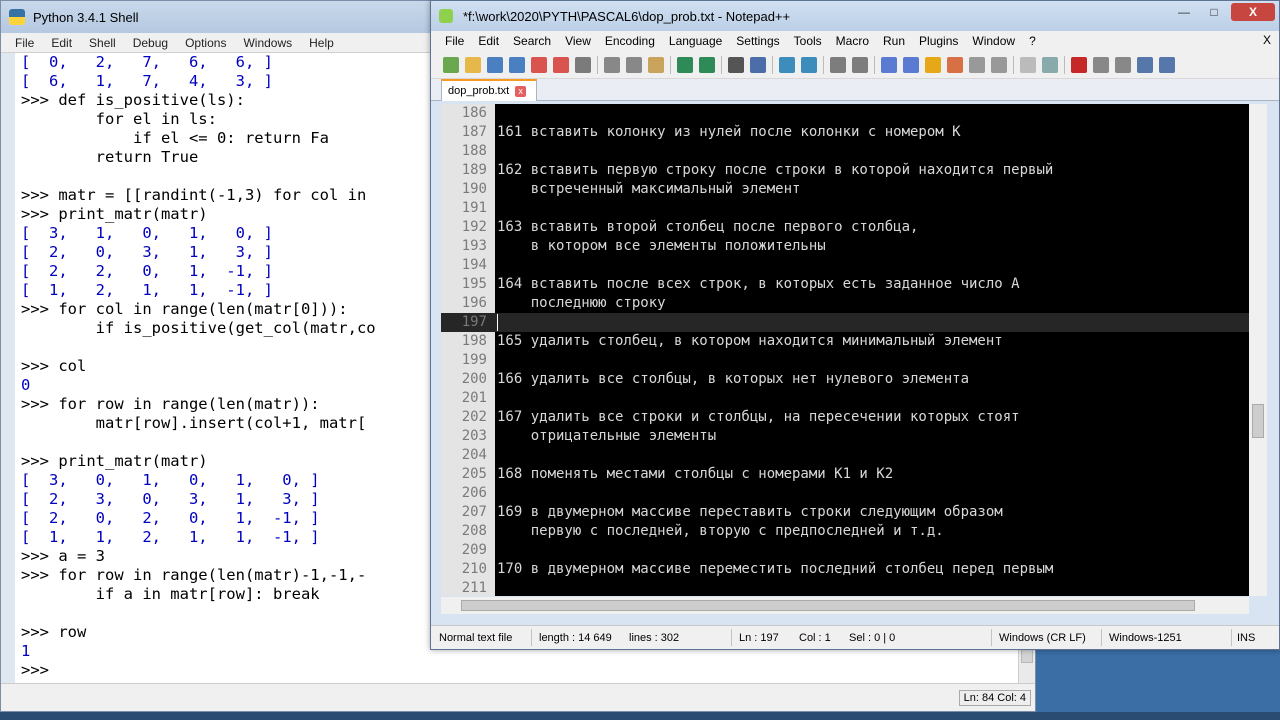 The image size is (1280, 720). Describe the element at coordinates (612, 64) in the screenshot. I see `cut-icon` at that location.